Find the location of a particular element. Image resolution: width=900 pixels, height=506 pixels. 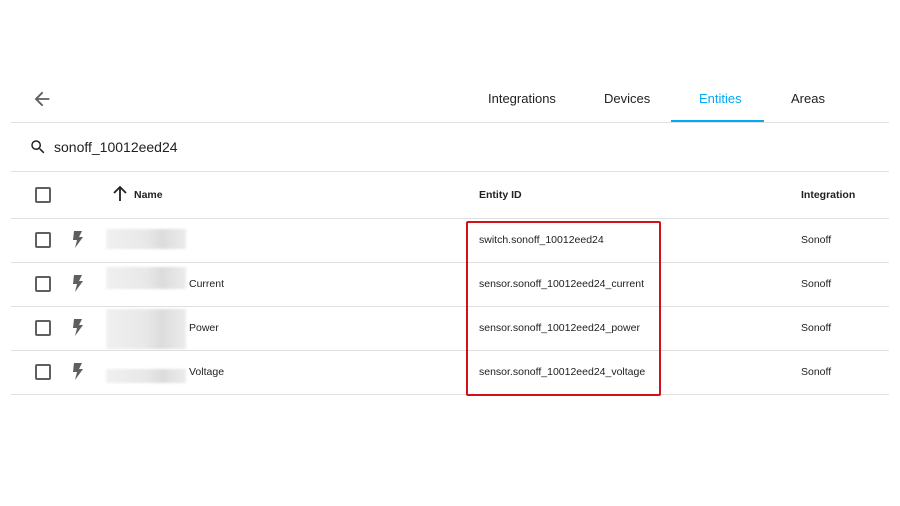

entity-id: sensor.sonoff_10012eed24_current is located at coordinates (562, 284).